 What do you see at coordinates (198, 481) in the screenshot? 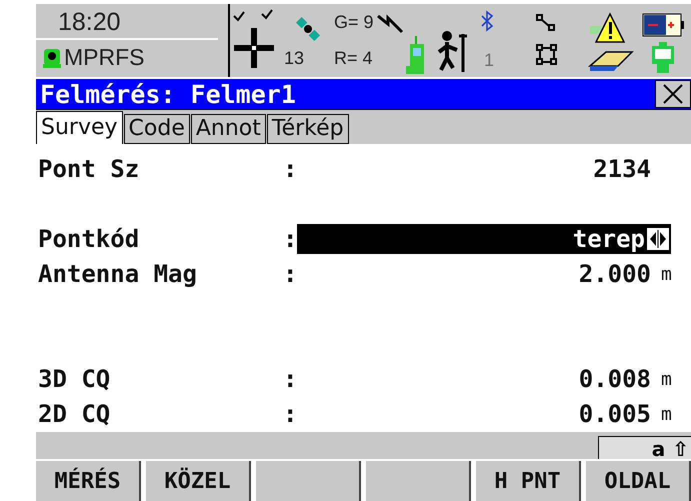
I see `softkey: KÖZEL` at bounding box center [198, 481].